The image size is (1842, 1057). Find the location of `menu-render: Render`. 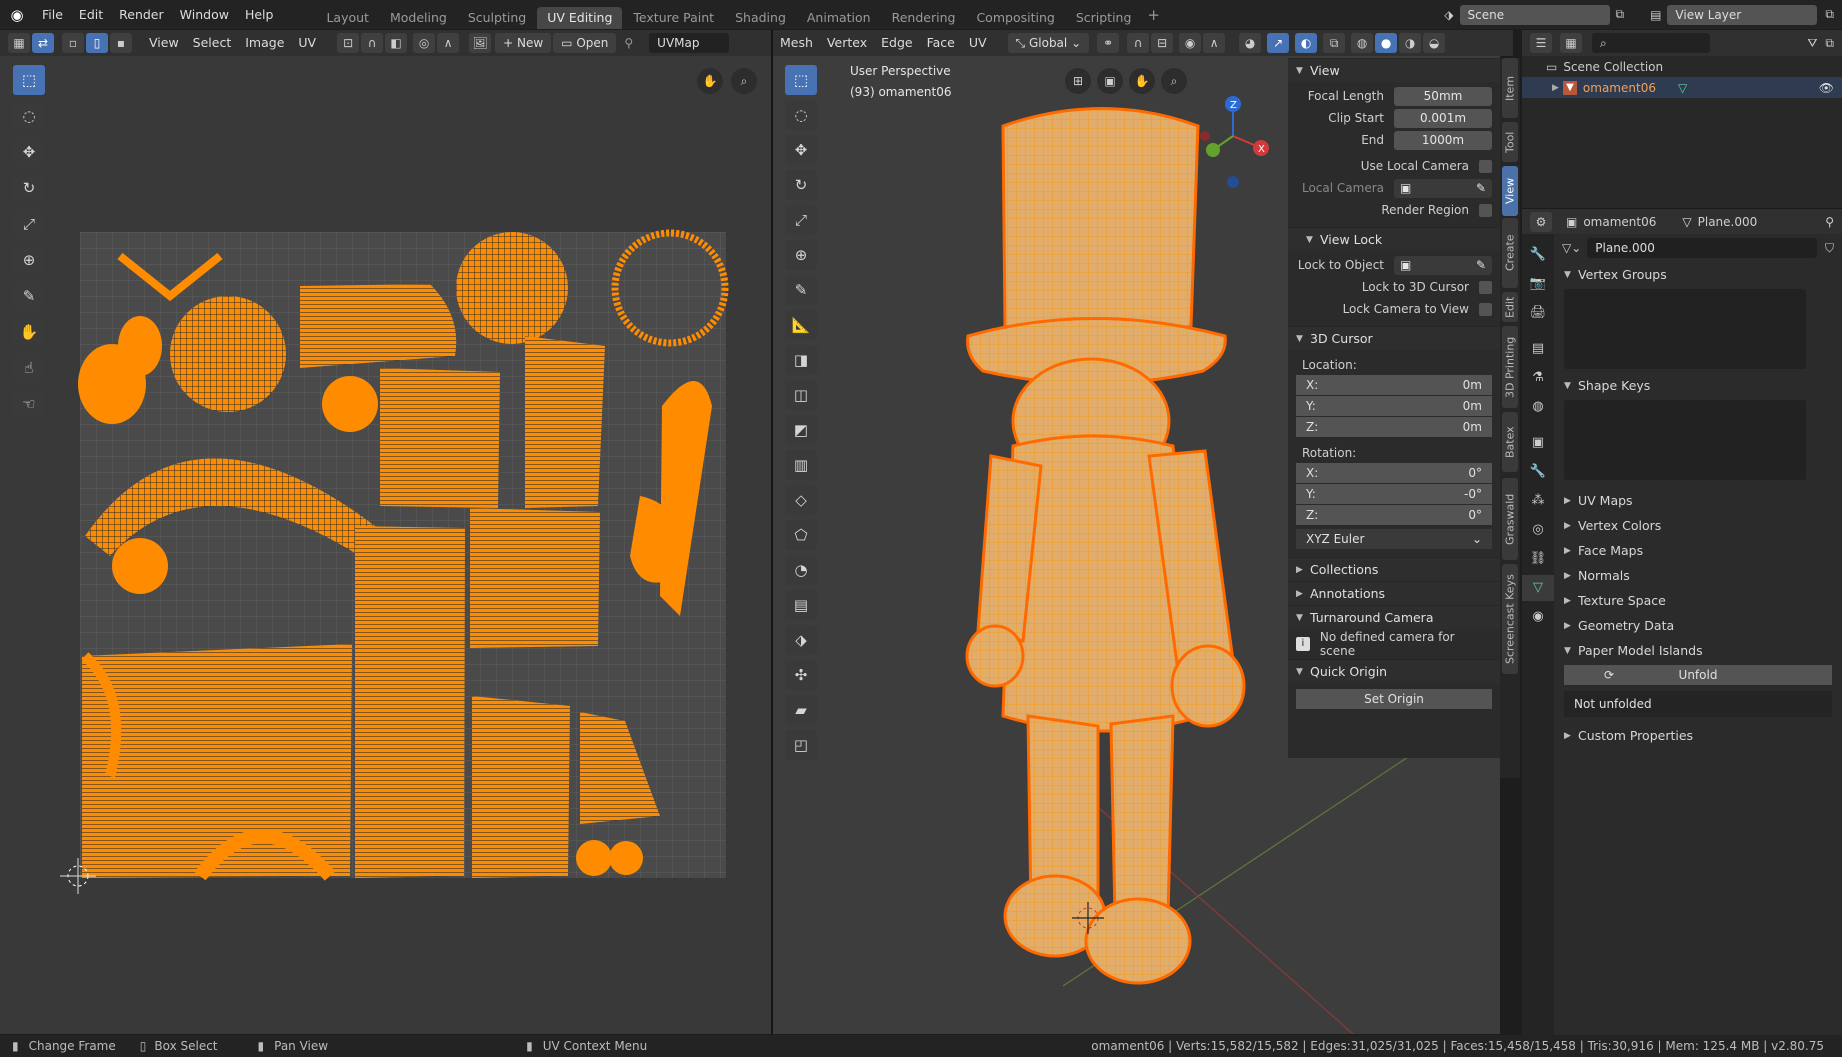

menu-render: Render is located at coordinates (141, 14).